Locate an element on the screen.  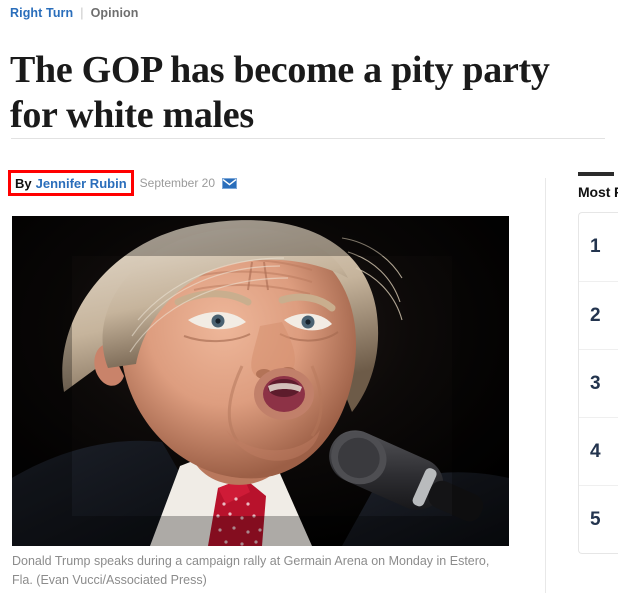
rail-title: Most R is located at coordinates (598, 192).